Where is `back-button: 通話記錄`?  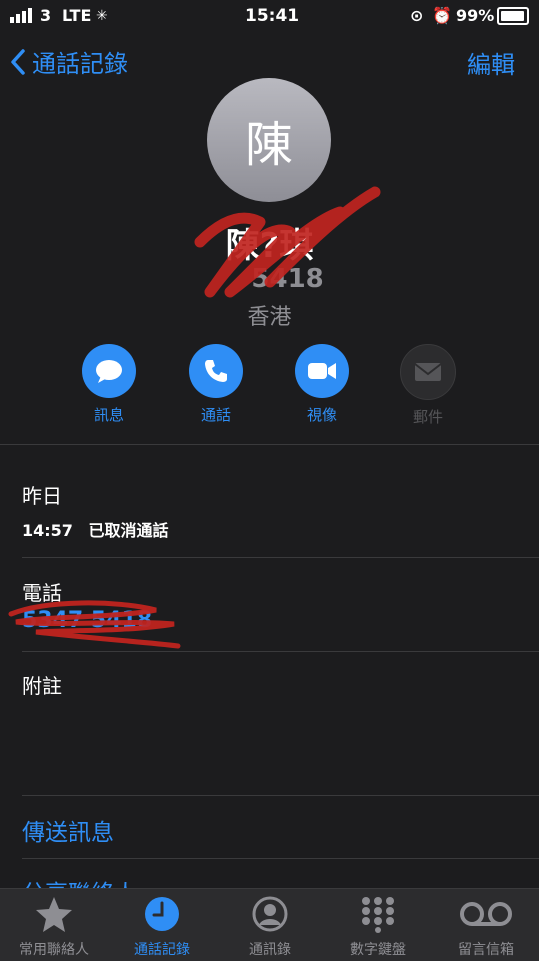 back-button: 通話記錄 is located at coordinates (69, 61).